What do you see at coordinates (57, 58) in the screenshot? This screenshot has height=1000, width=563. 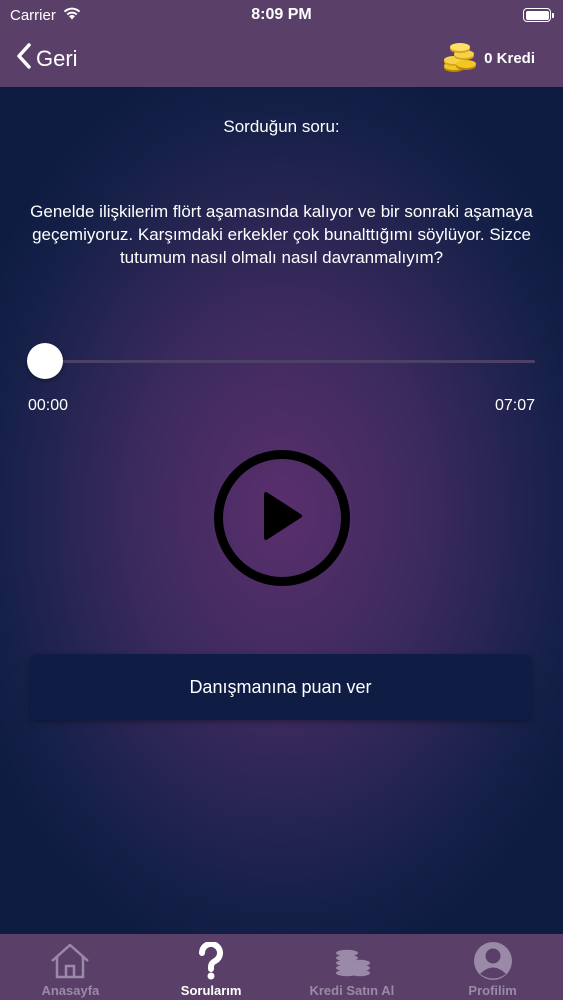 I see `back-label: Geri` at bounding box center [57, 58].